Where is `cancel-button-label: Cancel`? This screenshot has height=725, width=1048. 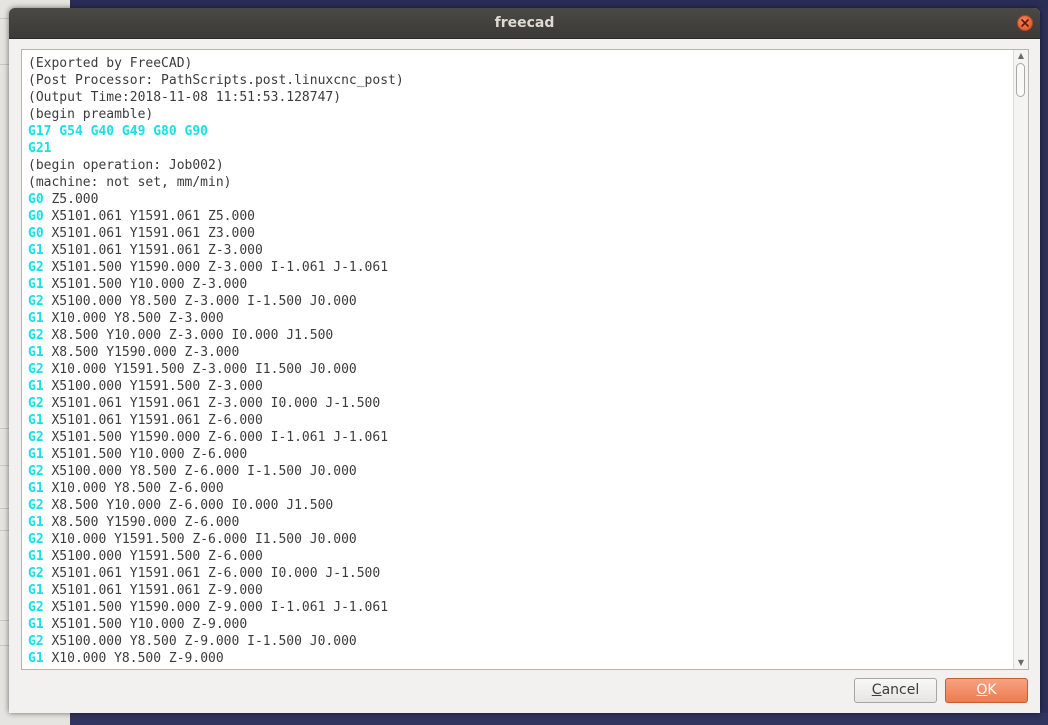
cancel-button-label: Cancel is located at coordinates (895, 690).